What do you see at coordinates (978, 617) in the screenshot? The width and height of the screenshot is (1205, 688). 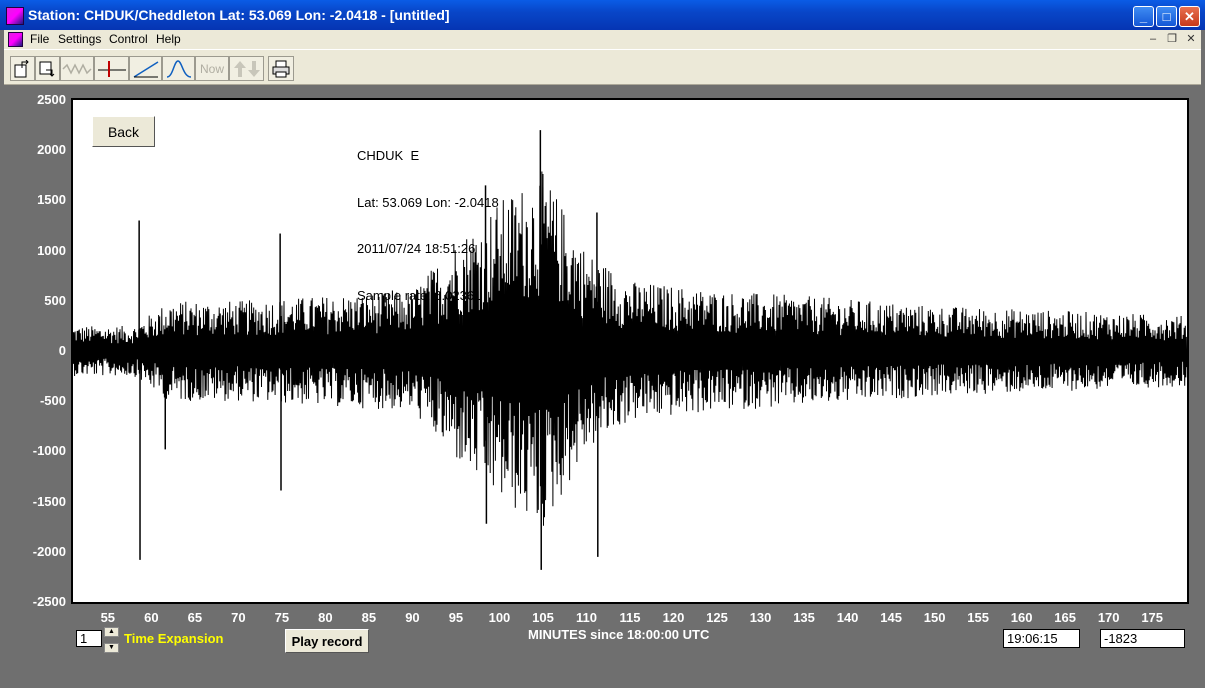 I see `x-tick-label: 155` at bounding box center [978, 617].